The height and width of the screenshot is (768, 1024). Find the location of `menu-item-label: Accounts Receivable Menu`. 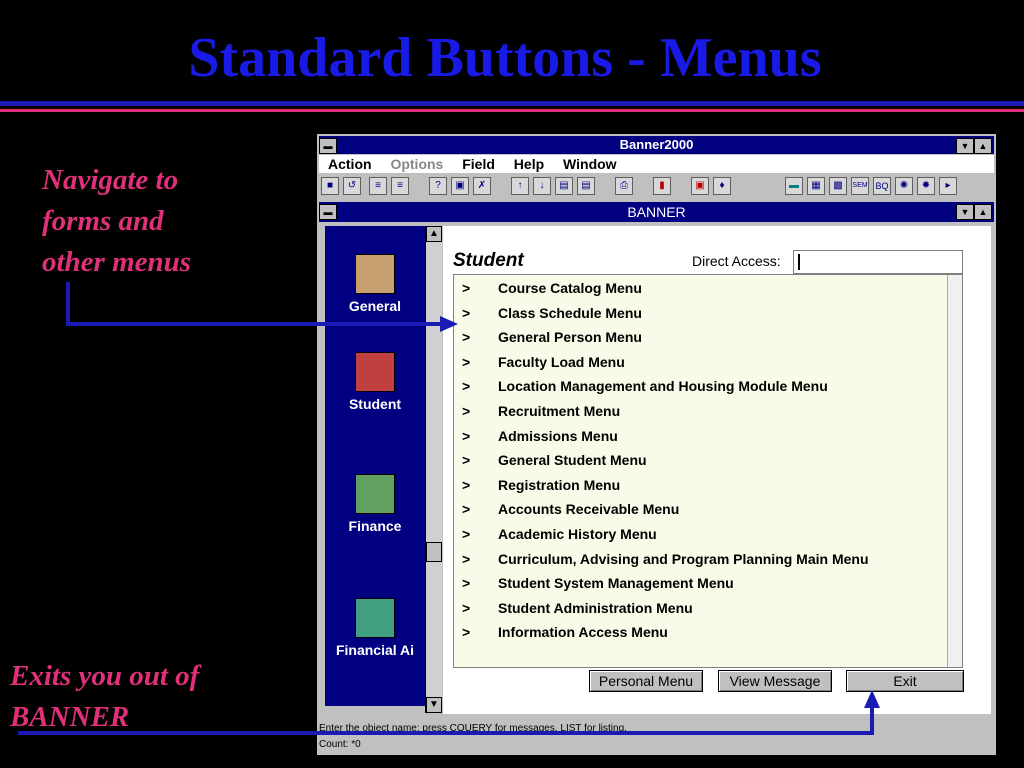

menu-item-label: Accounts Receivable Menu is located at coordinates (589, 509).